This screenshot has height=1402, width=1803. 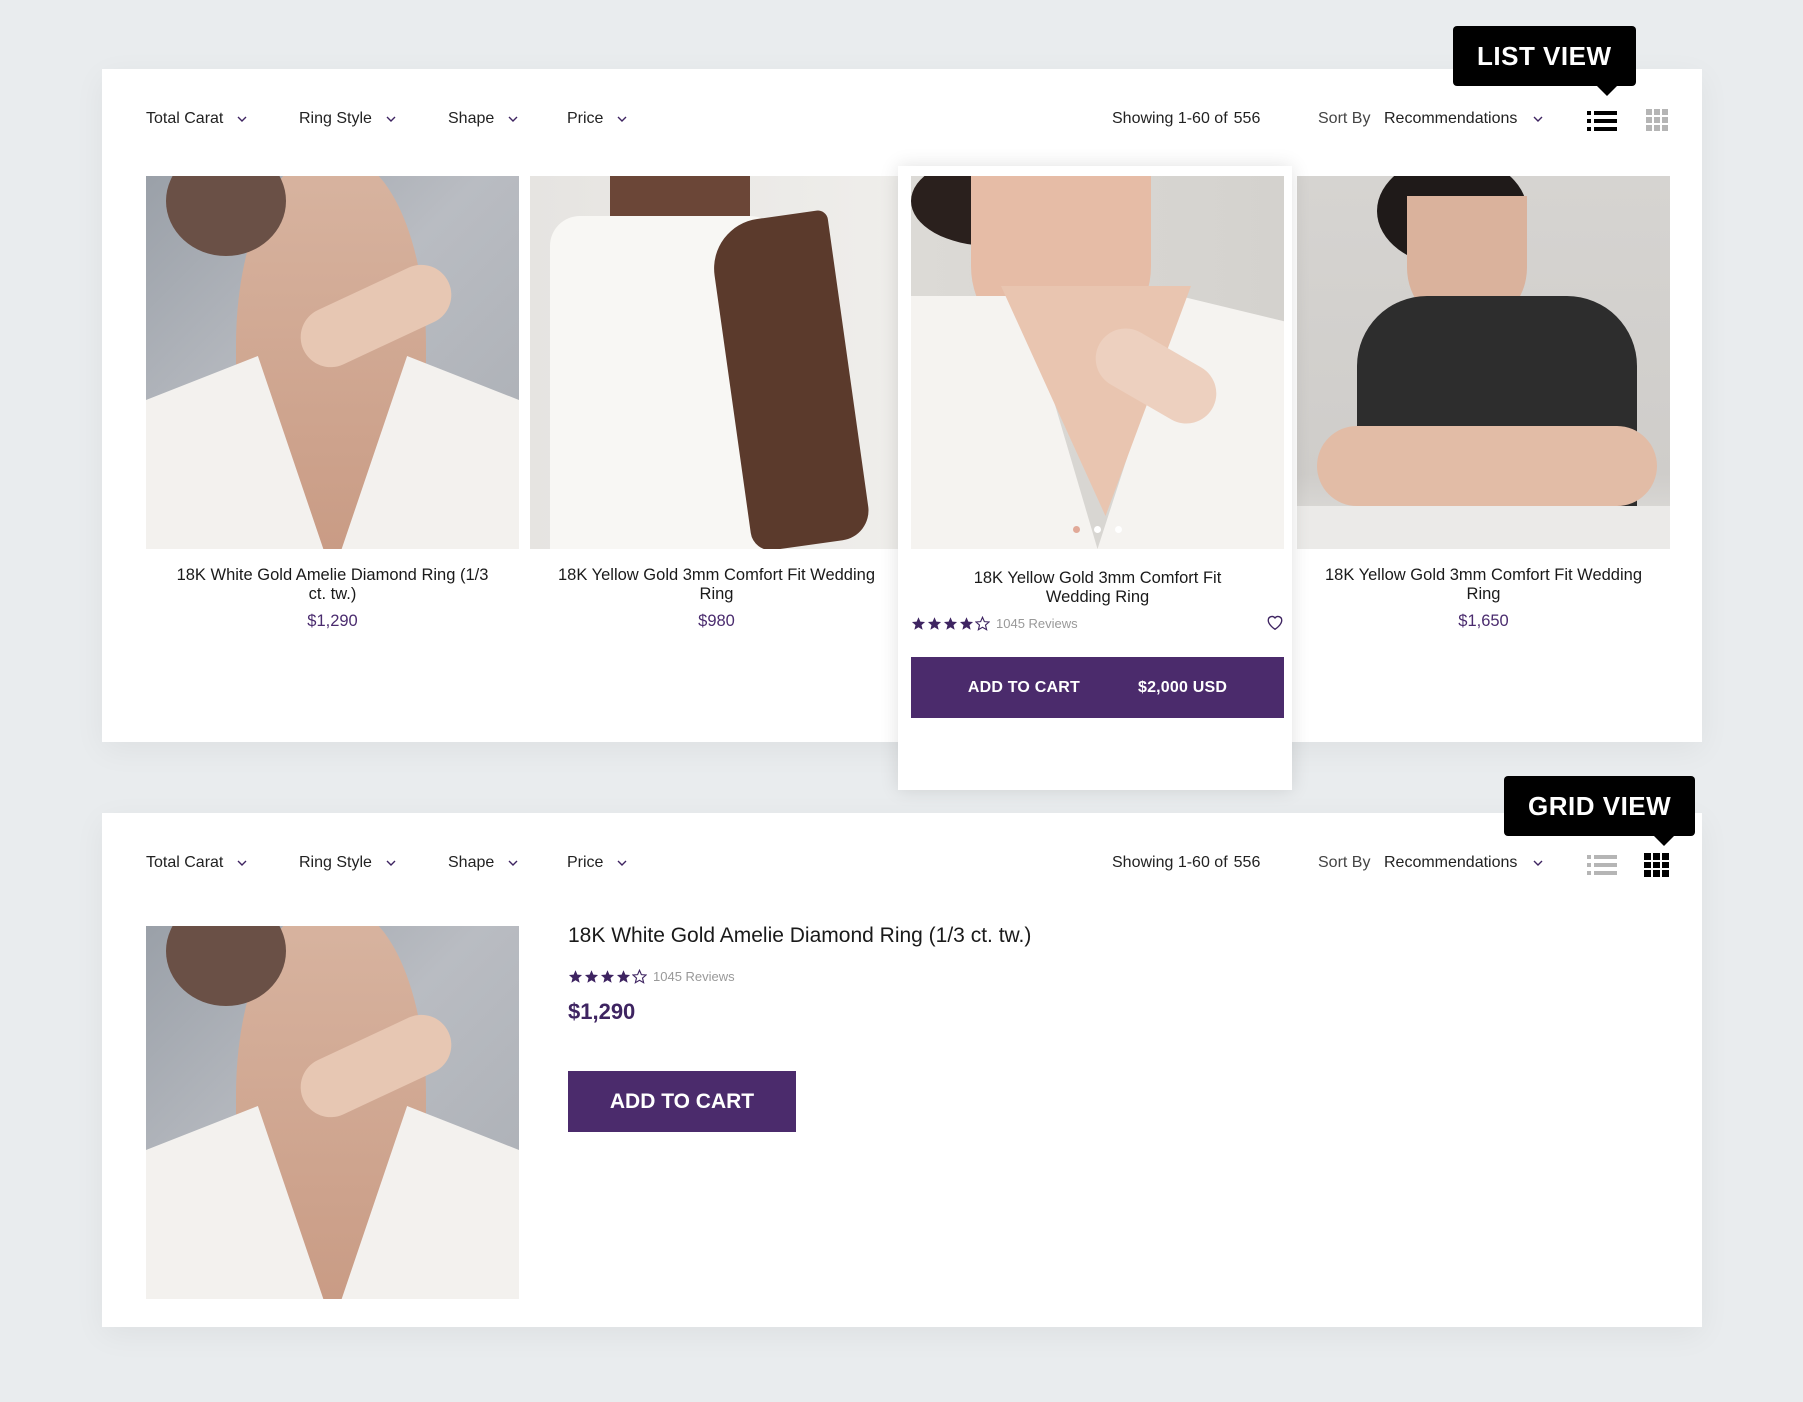 What do you see at coordinates (1544, 61) in the screenshot?
I see `tooltip-list-view: LIST VIEW` at bounding box center [1544, 61].